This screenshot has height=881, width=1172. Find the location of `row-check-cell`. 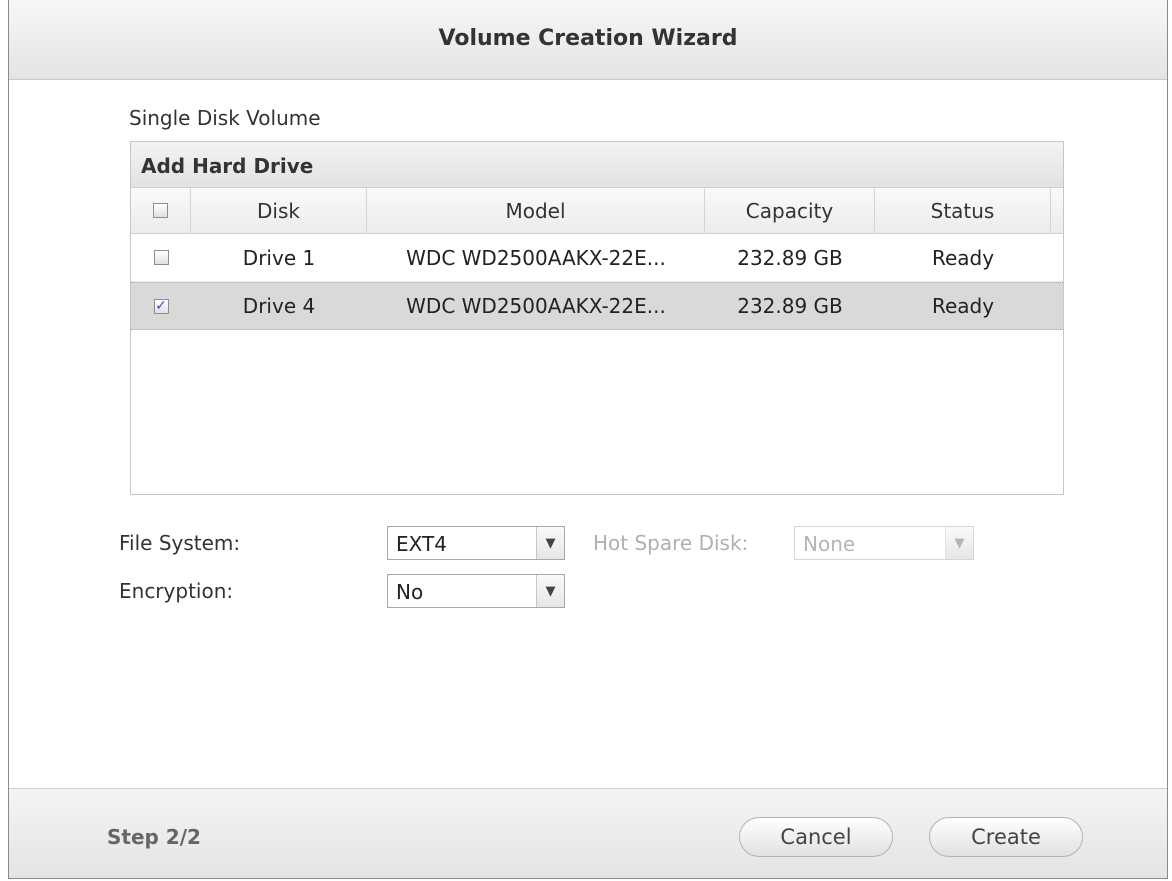

row-check-cell is located at coordinates (161, 257).